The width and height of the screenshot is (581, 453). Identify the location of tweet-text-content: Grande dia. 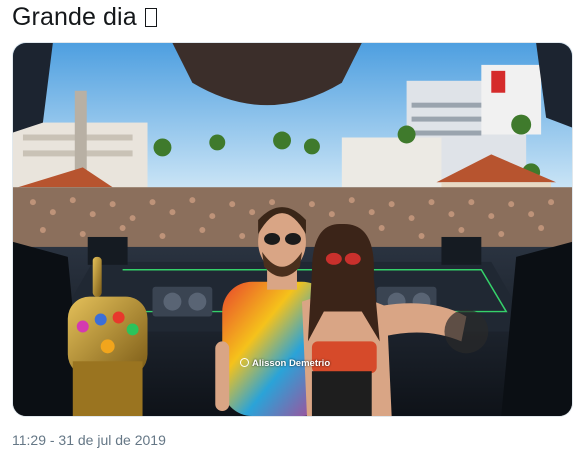
(74, 17).